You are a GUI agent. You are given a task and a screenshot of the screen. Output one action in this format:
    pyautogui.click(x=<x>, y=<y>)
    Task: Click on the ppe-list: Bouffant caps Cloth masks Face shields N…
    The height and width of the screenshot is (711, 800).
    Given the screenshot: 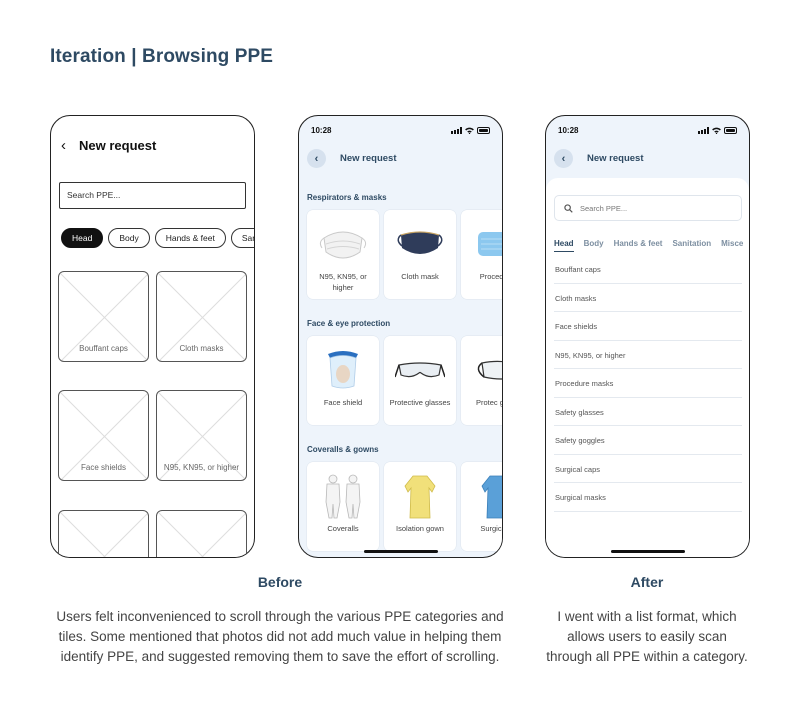 What is the action you would take?
    pyautogui.click(x=648, y=383)
    